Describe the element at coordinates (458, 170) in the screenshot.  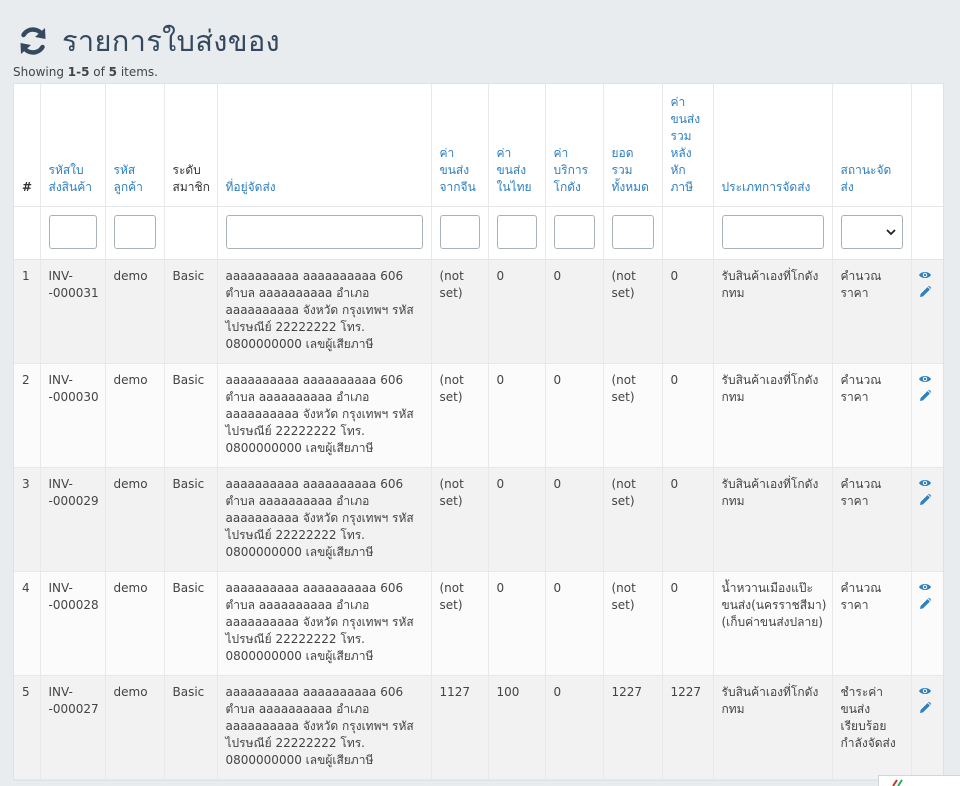
I see `sort-china-shipping-link: ค่าขนส่งจากจีน` at that location.